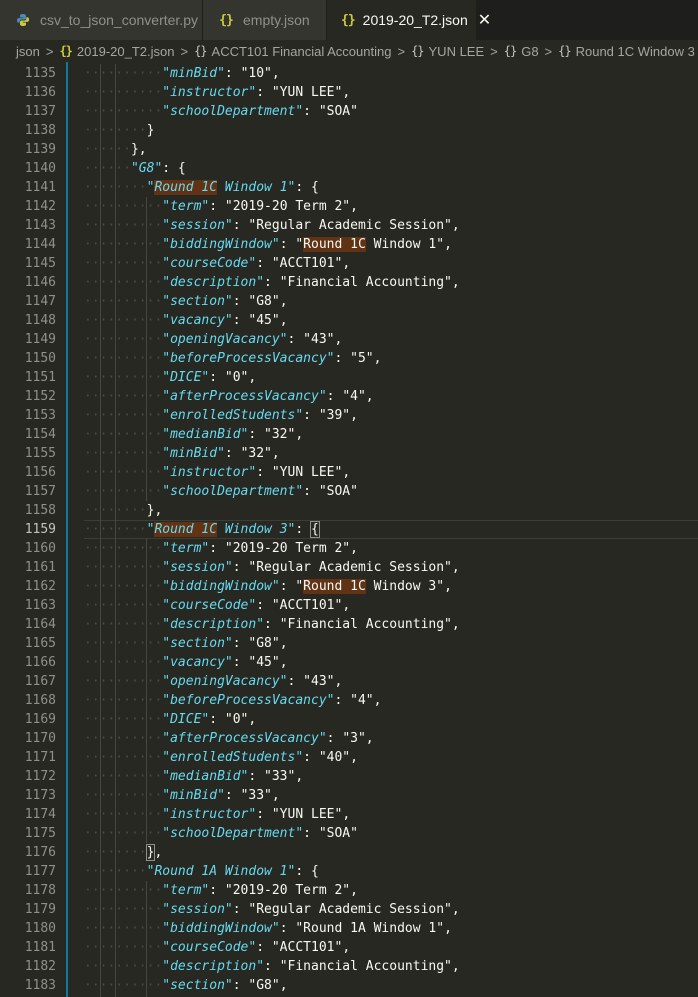 The width and height of the screenshot is (698, 997). Describe the element at coordinates (101, 20) in the screenshot. I see `tab-csv-to-json-converter: csv_to_json_converter.py` at that location.